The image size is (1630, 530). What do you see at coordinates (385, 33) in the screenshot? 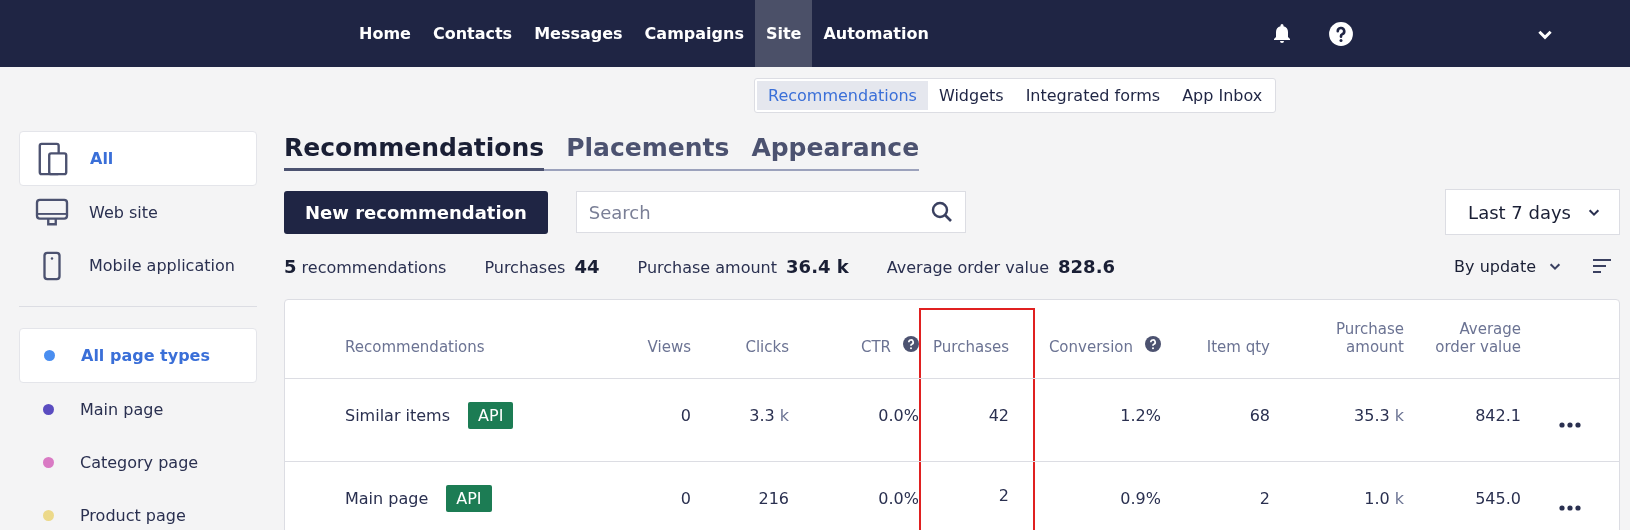
I see `nav-link: Home` at bounding box center [385, 33].